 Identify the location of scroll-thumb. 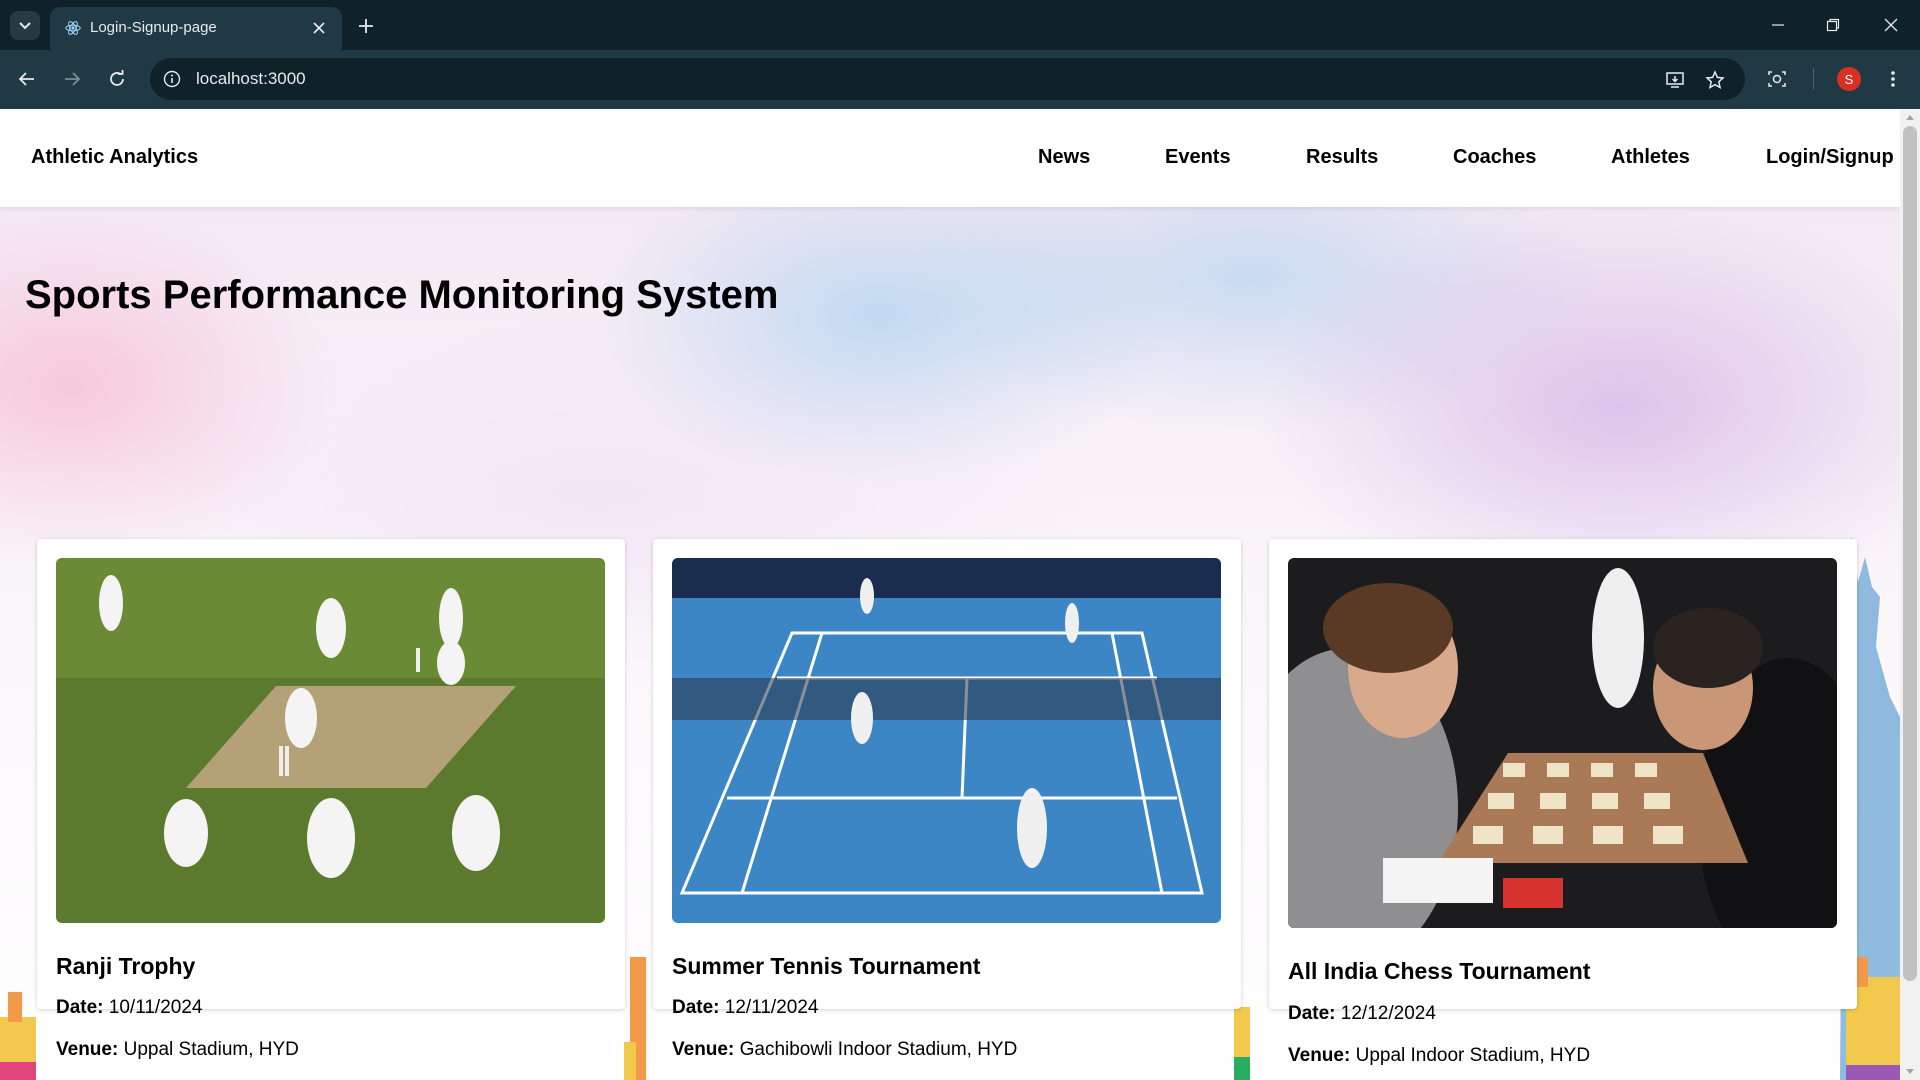
(1910, 553).